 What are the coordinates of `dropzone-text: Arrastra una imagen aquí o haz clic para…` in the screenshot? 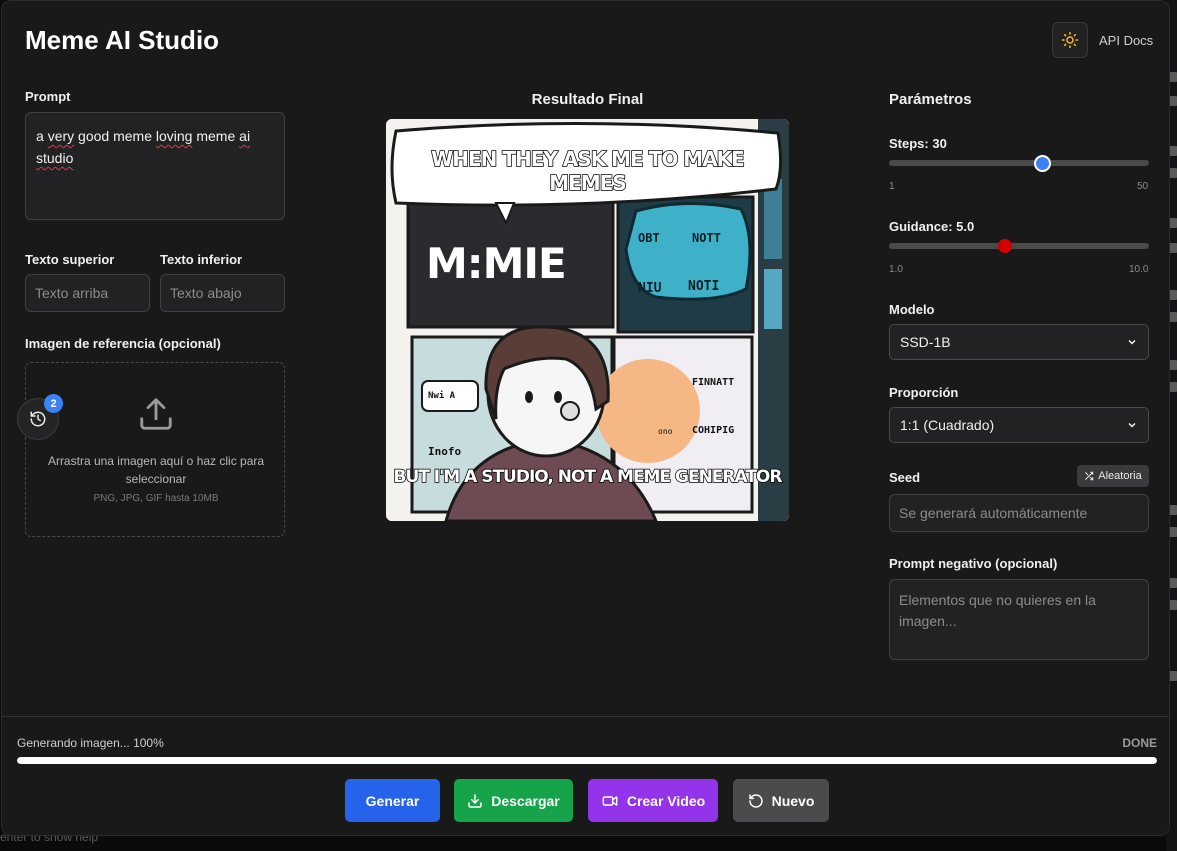 It's located at (156, 470).